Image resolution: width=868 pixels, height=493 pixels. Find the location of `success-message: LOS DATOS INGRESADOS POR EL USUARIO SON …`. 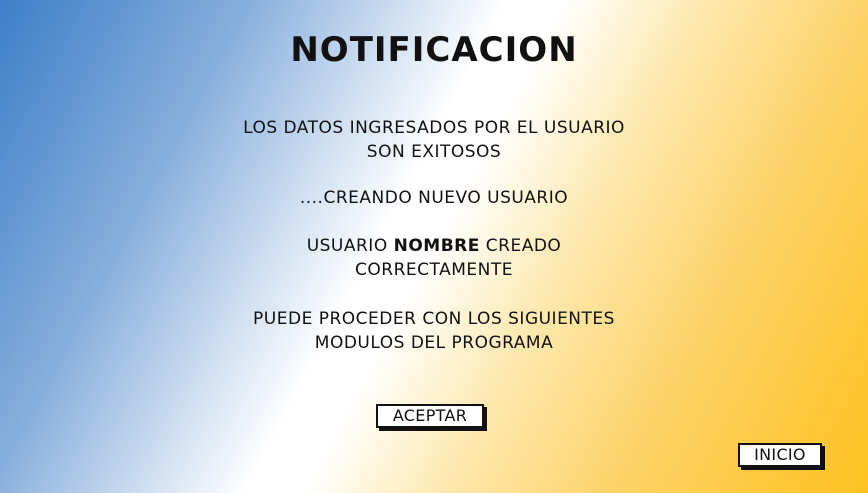

success-message: LOS DATOS INGRESADOS POR EL USUARIO SON … is located at coordinates (434, 140).